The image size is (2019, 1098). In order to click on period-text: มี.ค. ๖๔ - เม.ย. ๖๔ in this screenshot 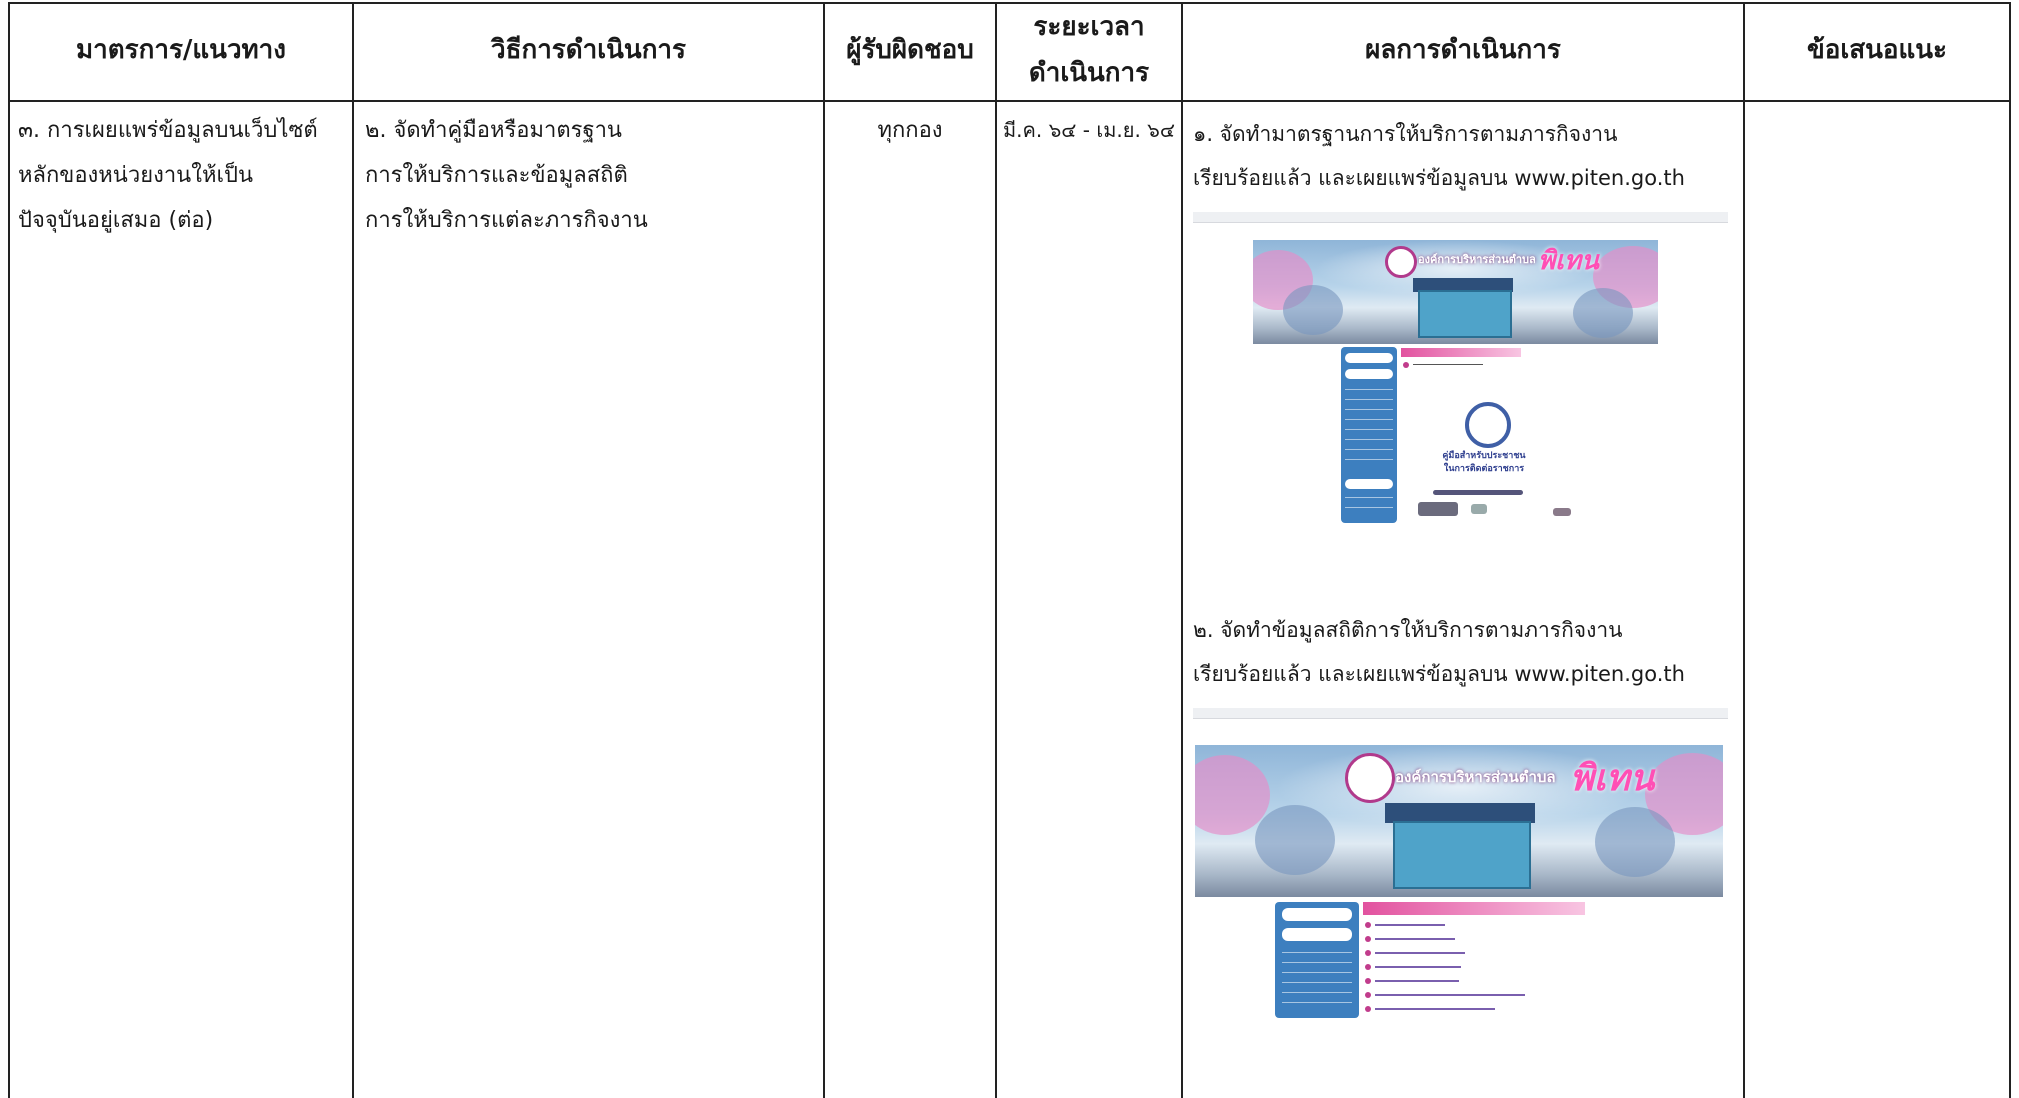, I will do `click(1089, 130)`.